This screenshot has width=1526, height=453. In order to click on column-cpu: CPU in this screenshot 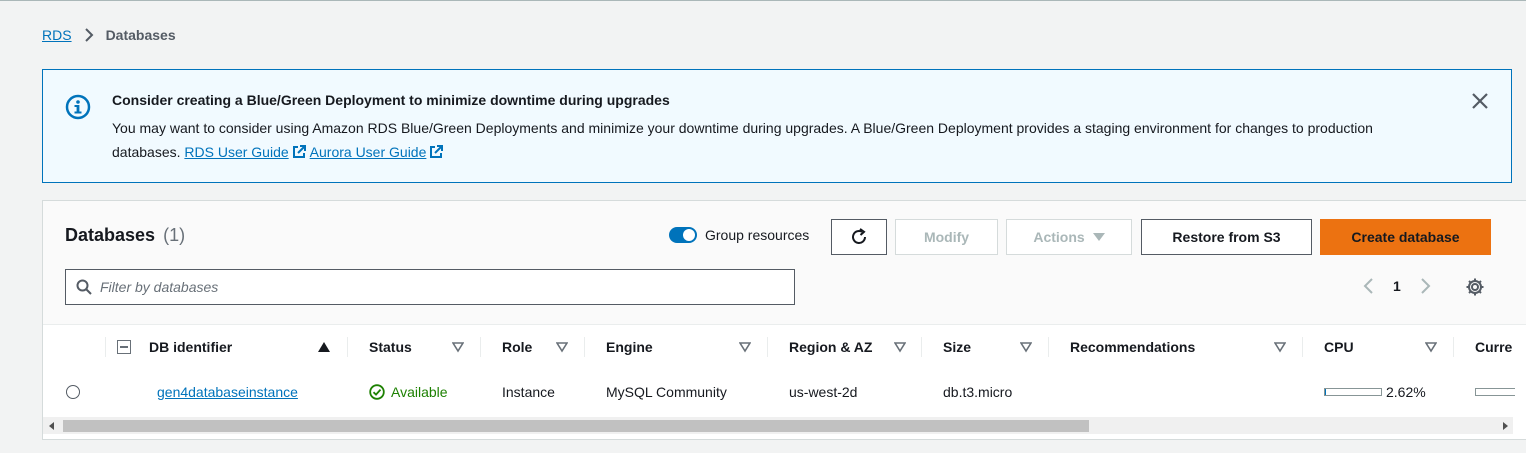, I will do `click(1377, 347)`.